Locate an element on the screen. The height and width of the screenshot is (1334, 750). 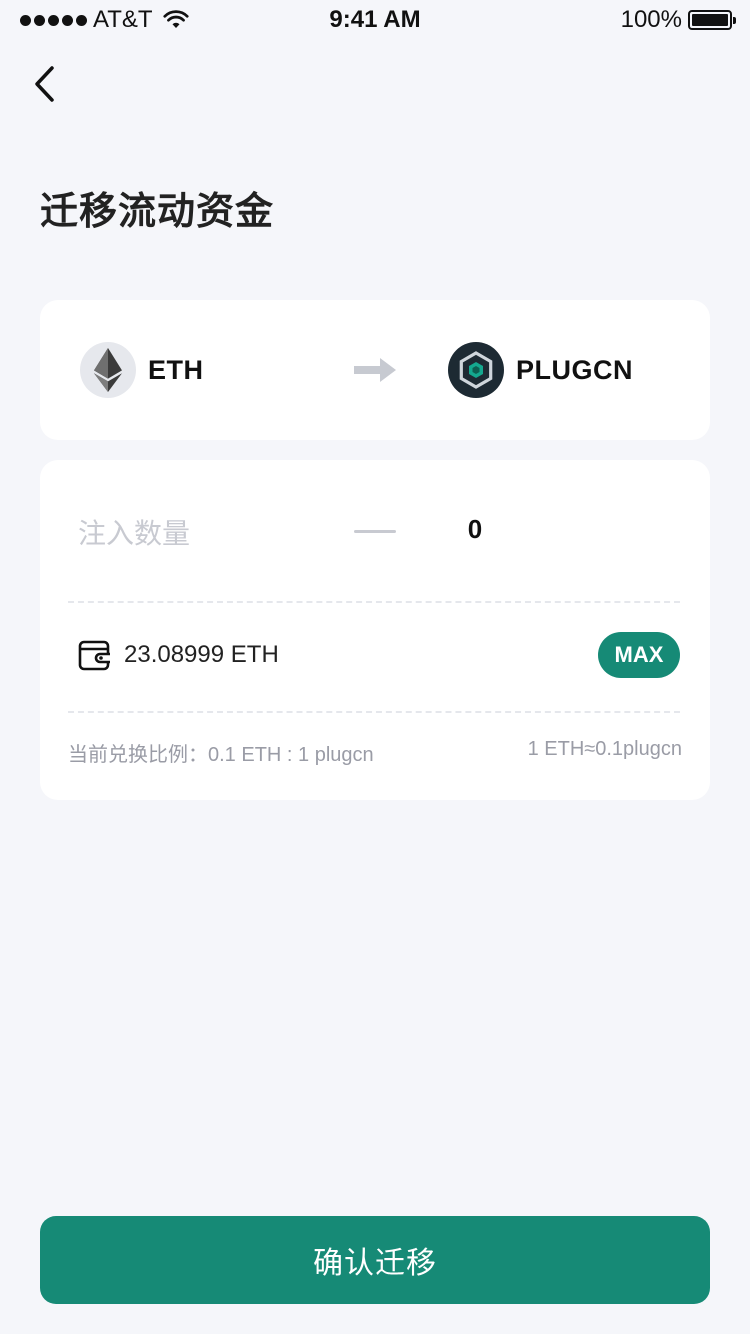
to-token: PLUGCN is located at coordinates (540, 370).